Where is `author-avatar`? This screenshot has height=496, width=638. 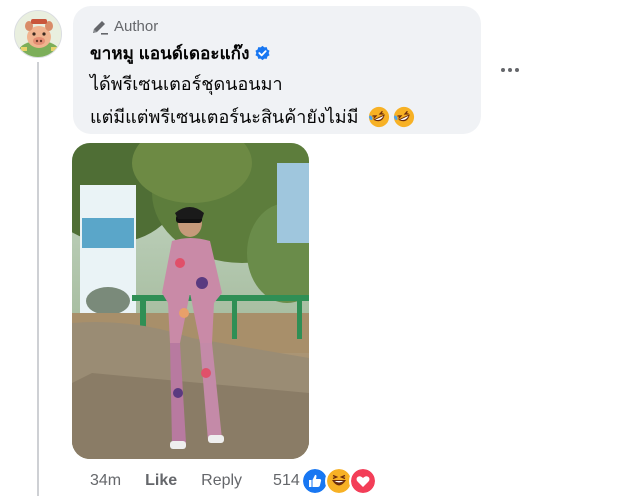
author-avatar is located at coordinates (38, 34).